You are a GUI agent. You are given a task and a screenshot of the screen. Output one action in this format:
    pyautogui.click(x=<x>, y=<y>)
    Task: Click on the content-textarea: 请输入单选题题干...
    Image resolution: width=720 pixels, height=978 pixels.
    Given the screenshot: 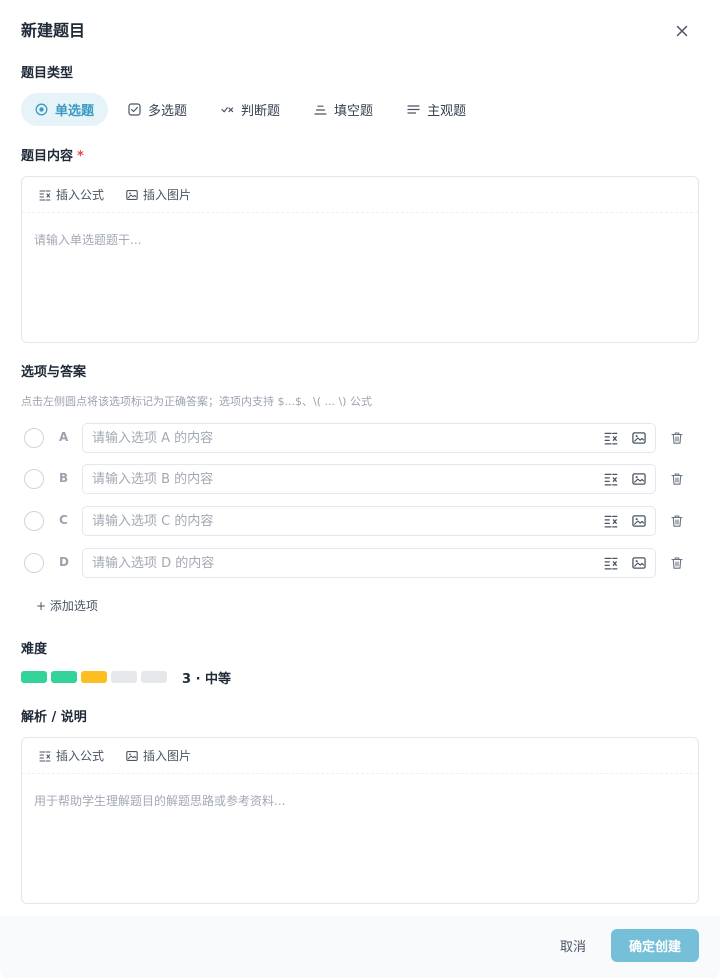 What is the action you would take?
    pyautogui.click(x=360, y=239)
    